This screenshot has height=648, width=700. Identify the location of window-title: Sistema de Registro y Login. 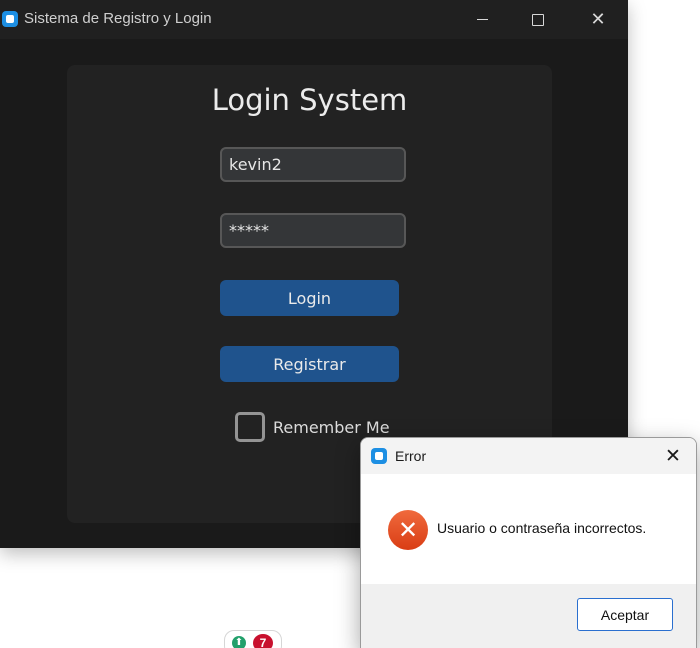
(118, 18).